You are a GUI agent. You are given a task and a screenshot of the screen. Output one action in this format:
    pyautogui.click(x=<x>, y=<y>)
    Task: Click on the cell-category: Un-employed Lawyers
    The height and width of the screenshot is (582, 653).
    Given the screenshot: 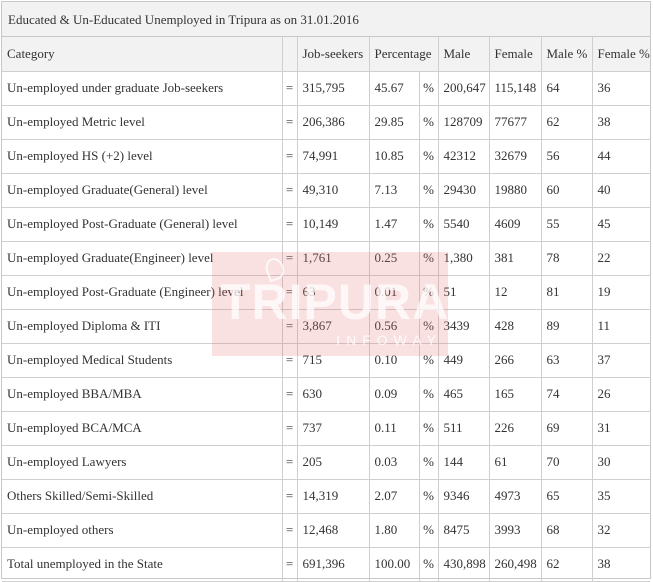 What is the action you would take?
    pyautogui.click(x=142, y=462)
    